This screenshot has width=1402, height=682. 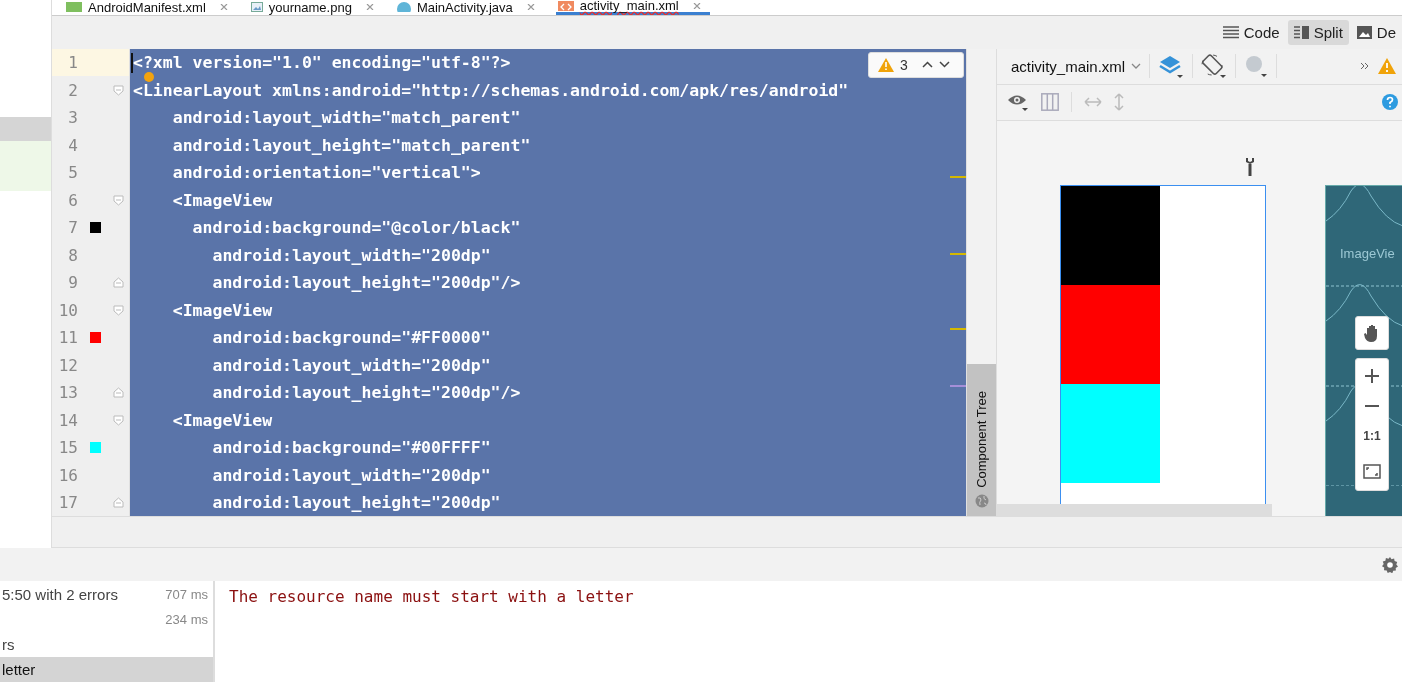 I want to click on file-tab: AndroidManifest.xml, so click(x=150, y=7).